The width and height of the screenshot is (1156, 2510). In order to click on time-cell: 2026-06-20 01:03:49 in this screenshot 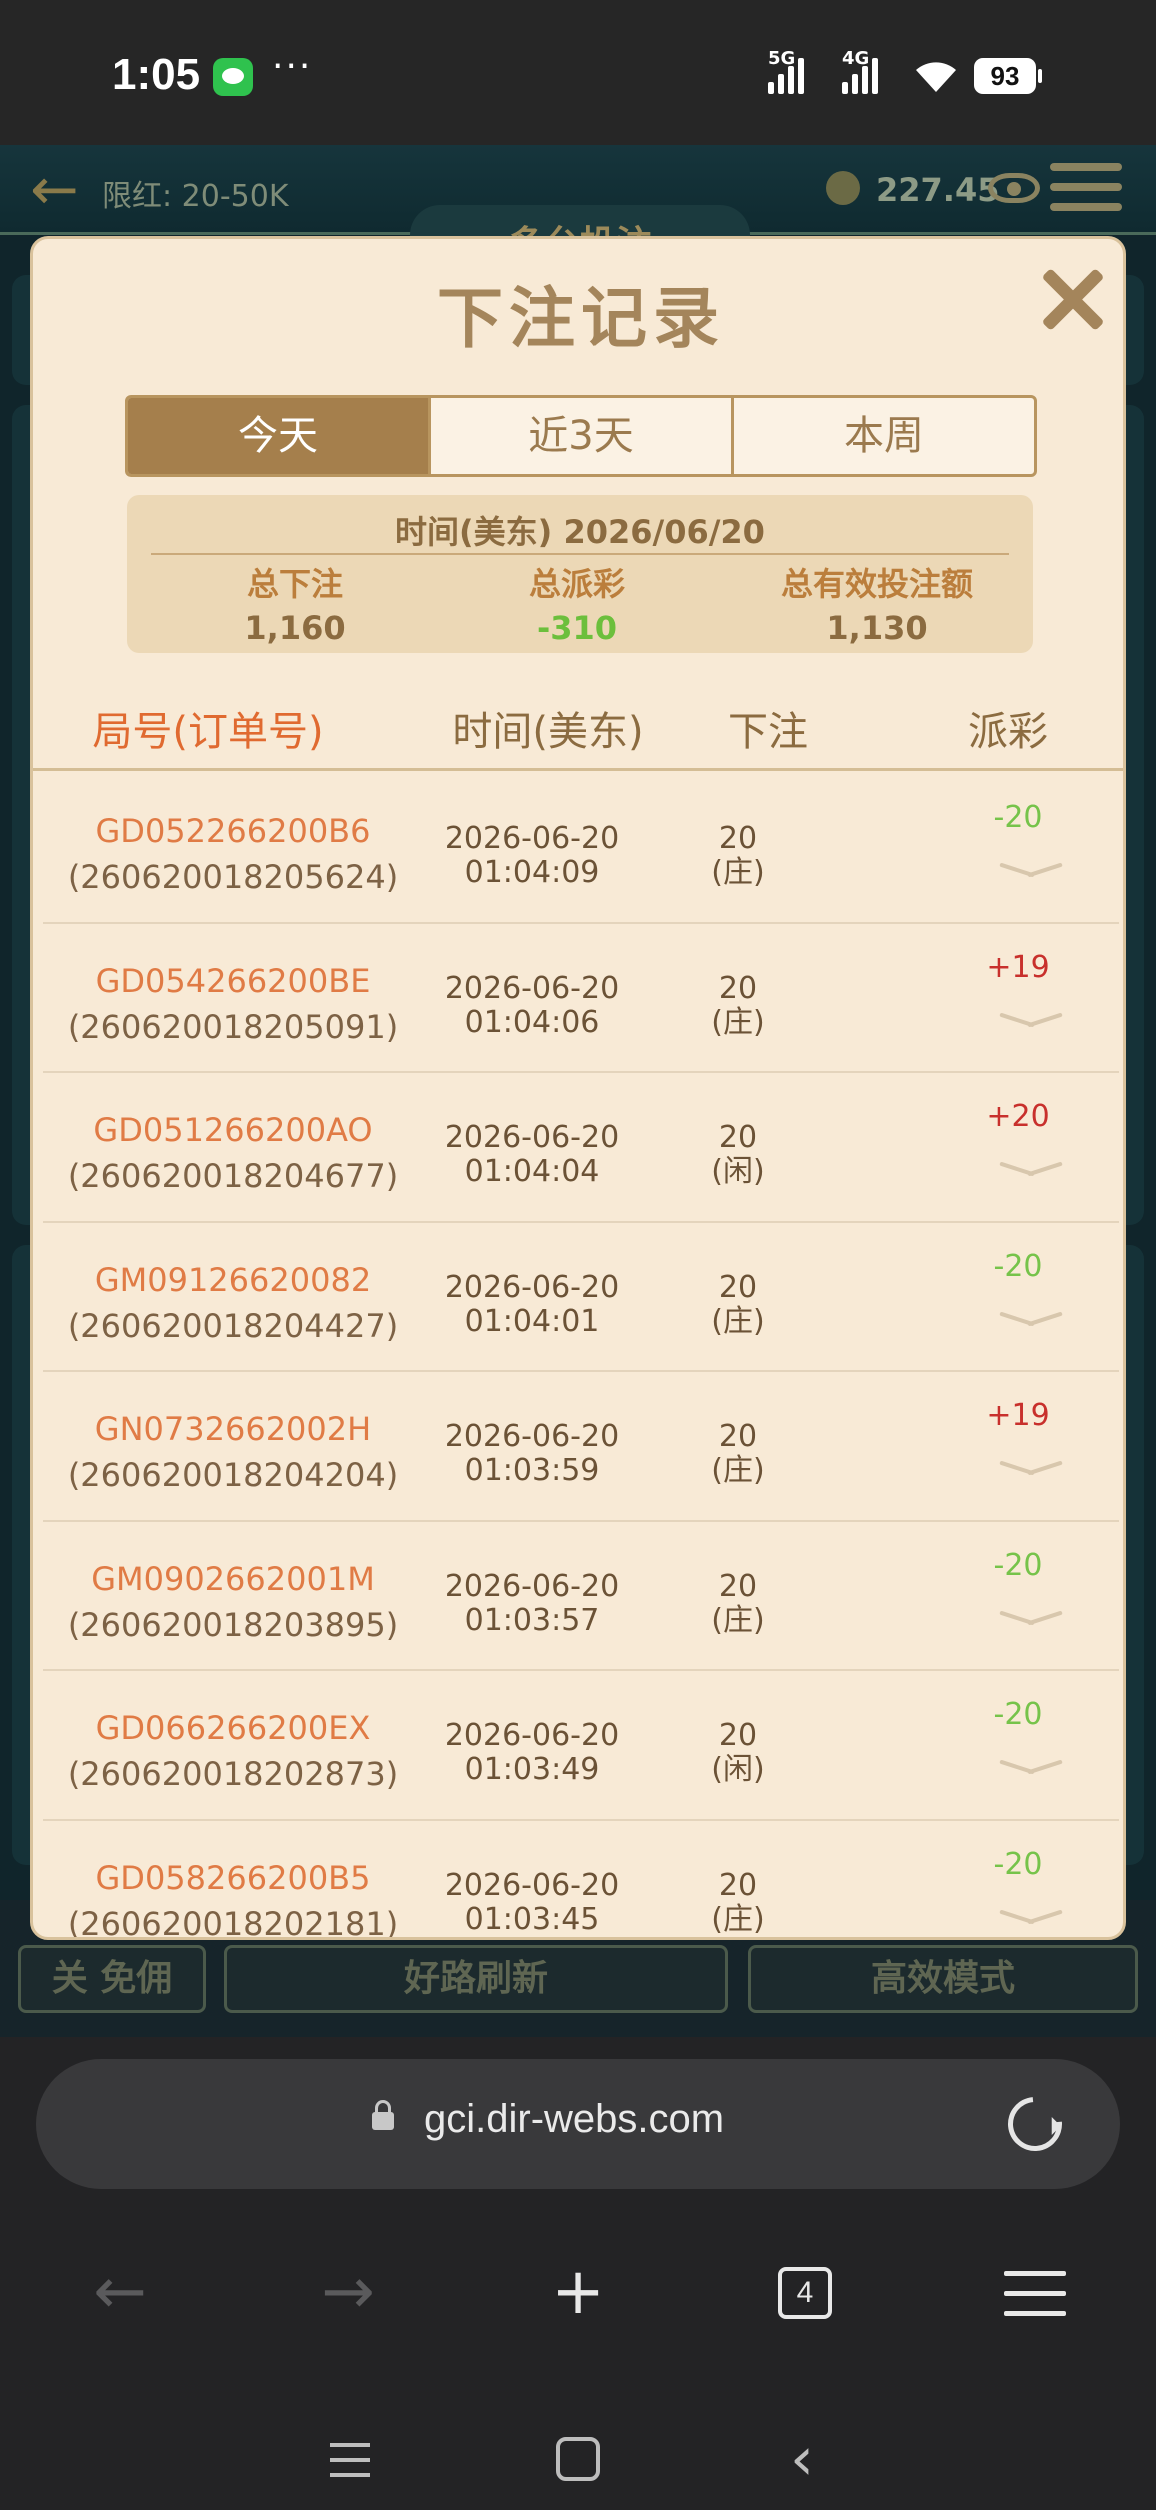, I will do `click(532, 1753)`.